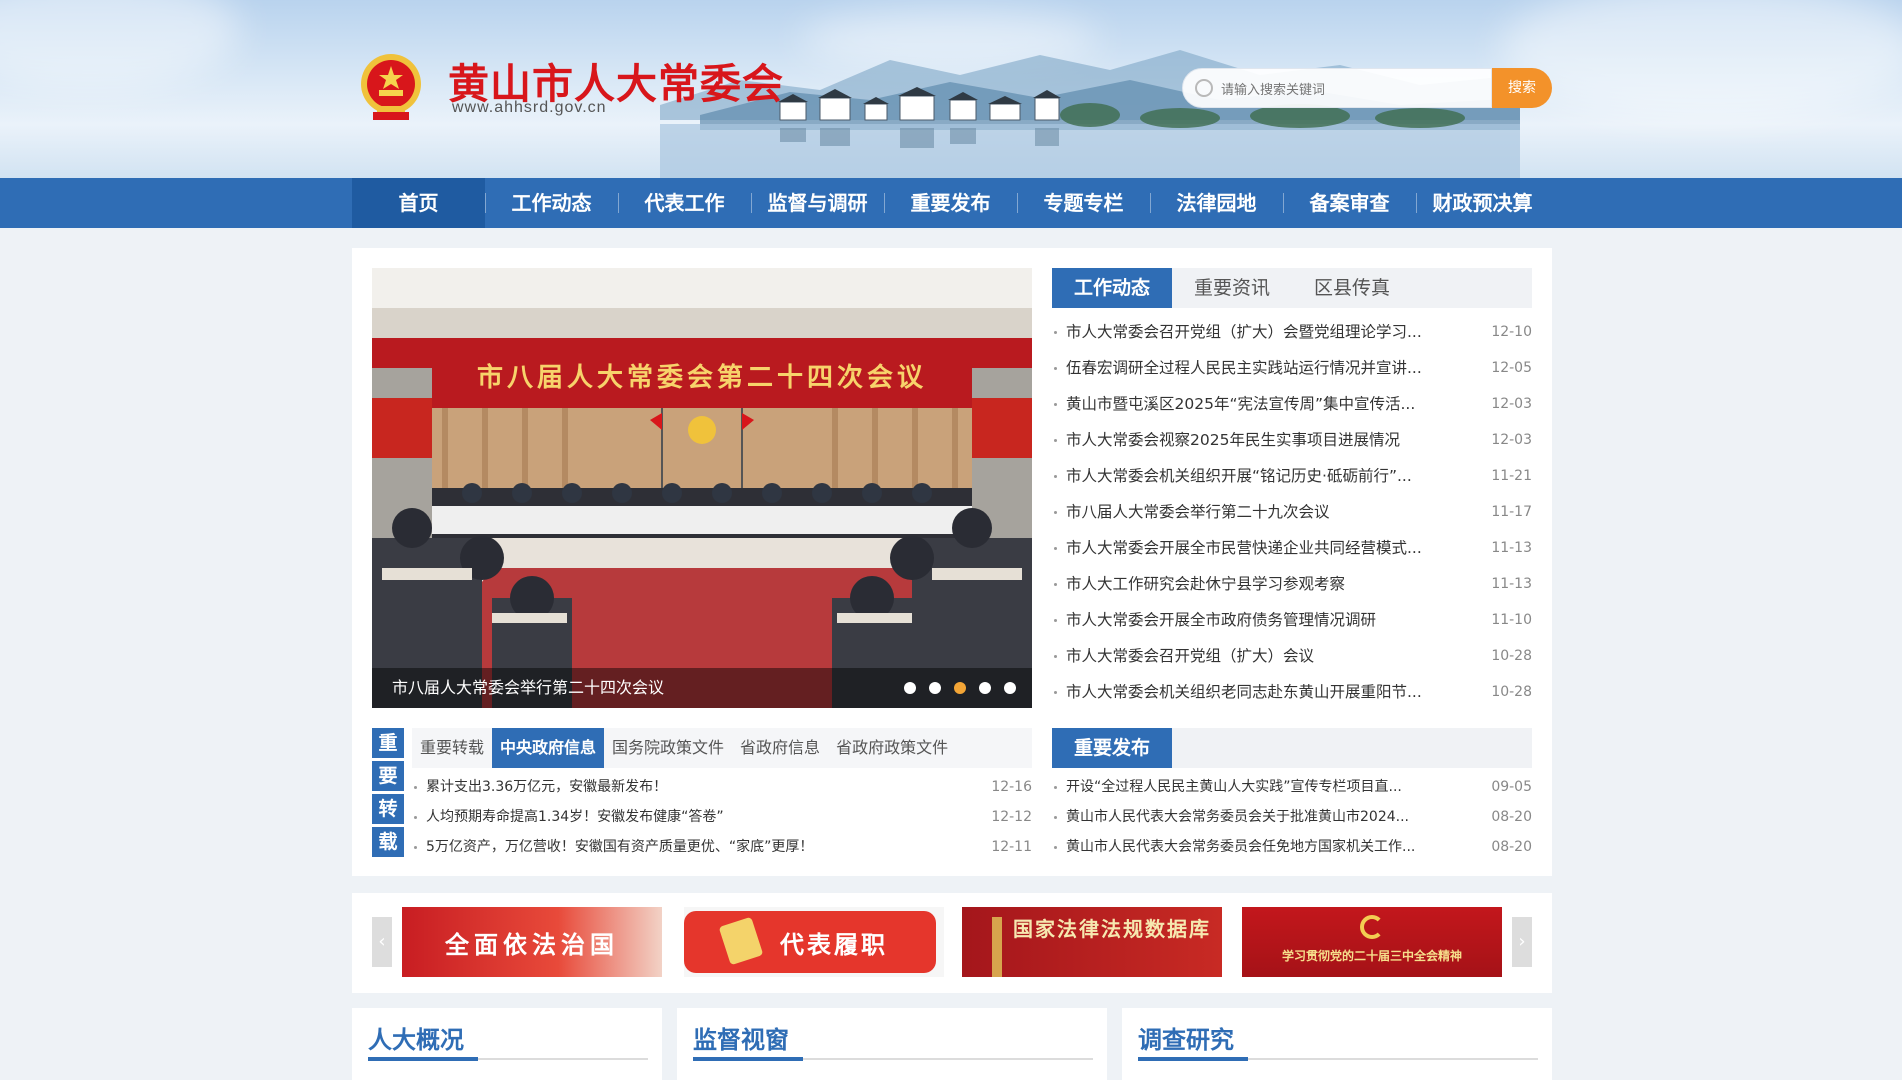 This screenshot has height=1080, width=1902. Describe the element at coordinates (1256, 656) in the screenshot. I see `news-title: 市人大常委会召开党组（扩大）会议` at that location.